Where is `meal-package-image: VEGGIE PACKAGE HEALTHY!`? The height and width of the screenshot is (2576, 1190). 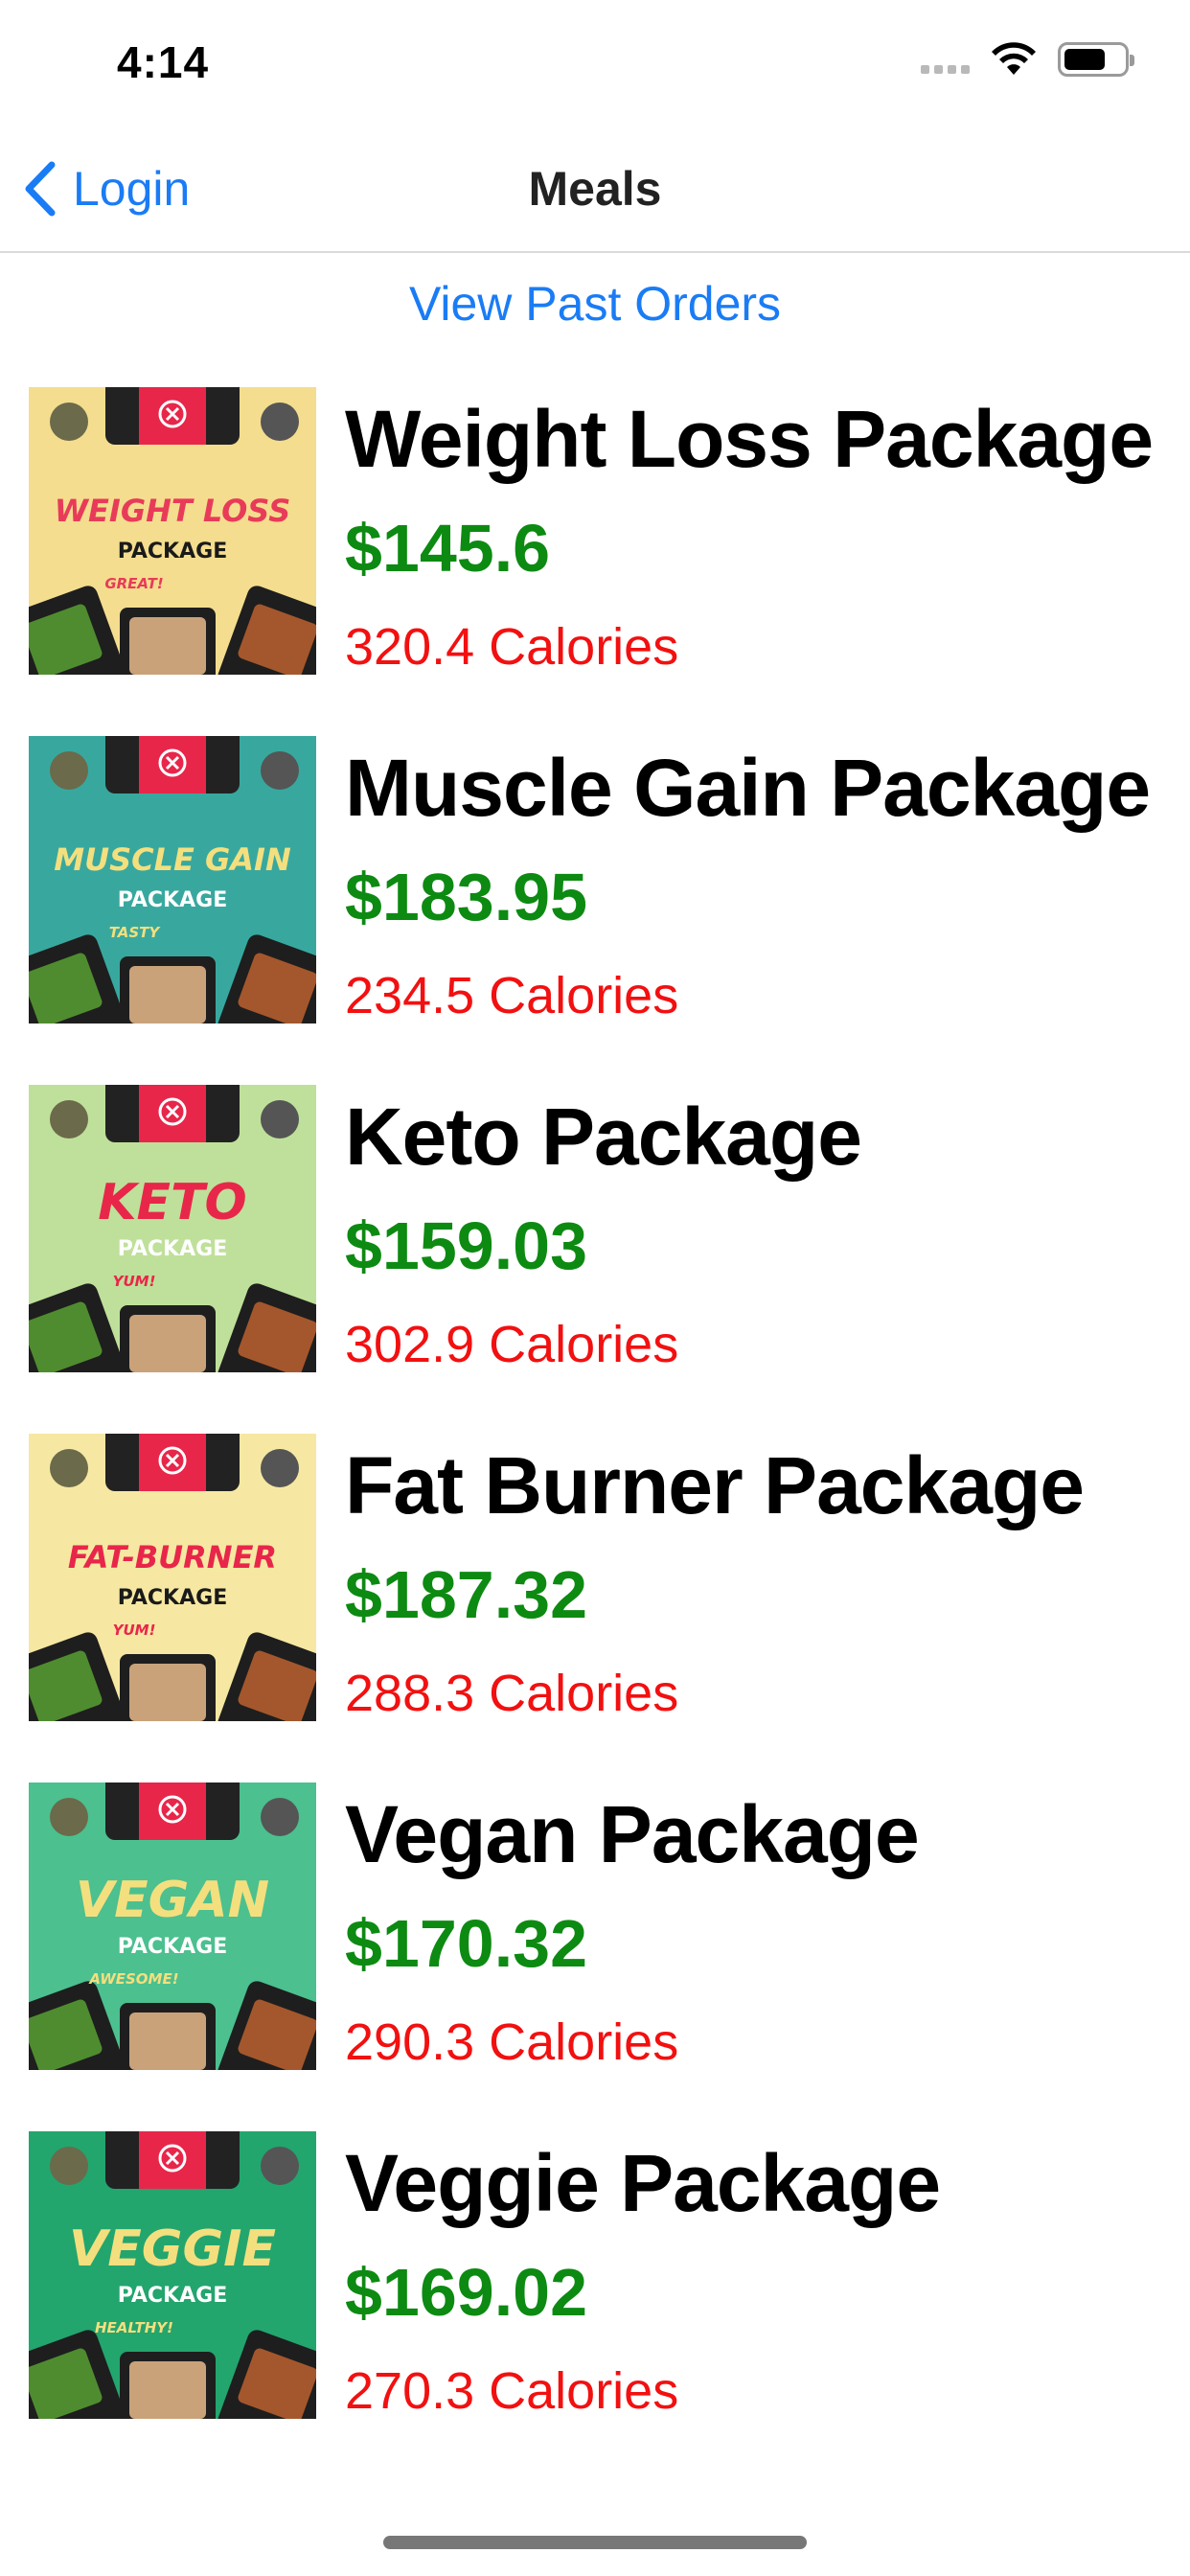
meal-package-image: VEGGIE PACKAGE HEALTHY! is located at coordinates (172, 2275).